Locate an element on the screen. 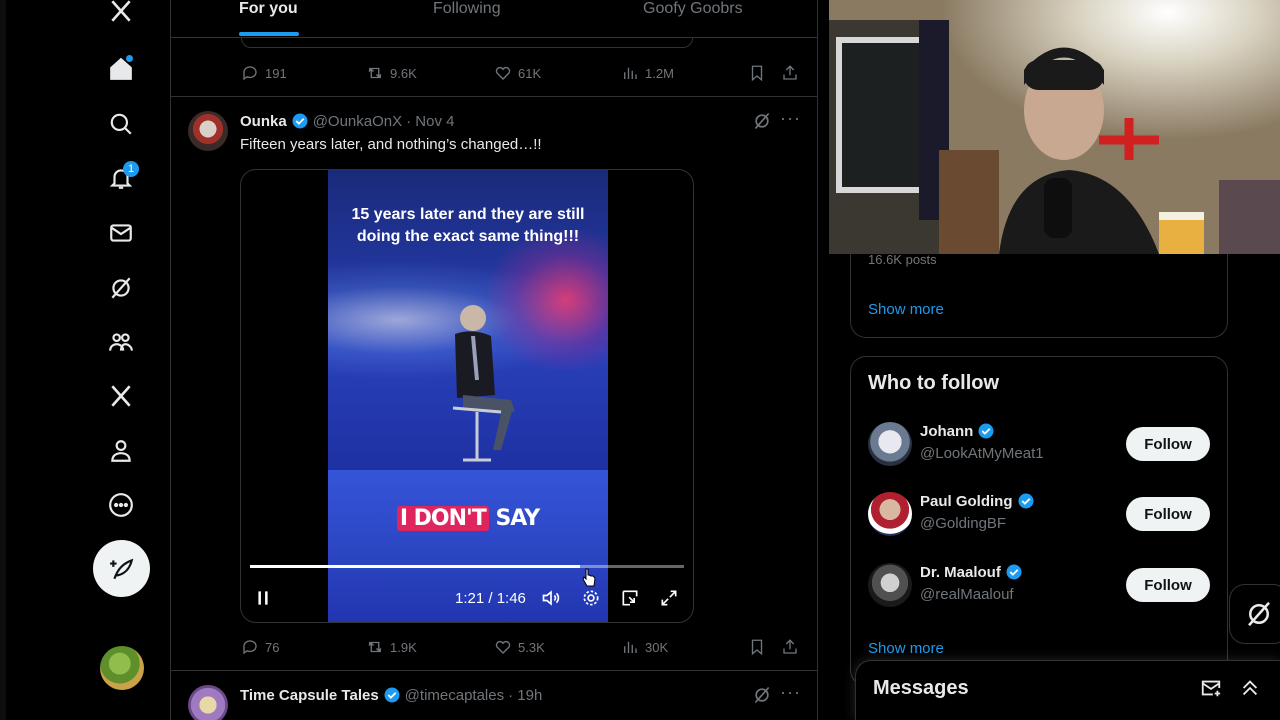 The width and height of the screenshot is (1280, 720). compose-post-button is located at coordinates (121, 568).